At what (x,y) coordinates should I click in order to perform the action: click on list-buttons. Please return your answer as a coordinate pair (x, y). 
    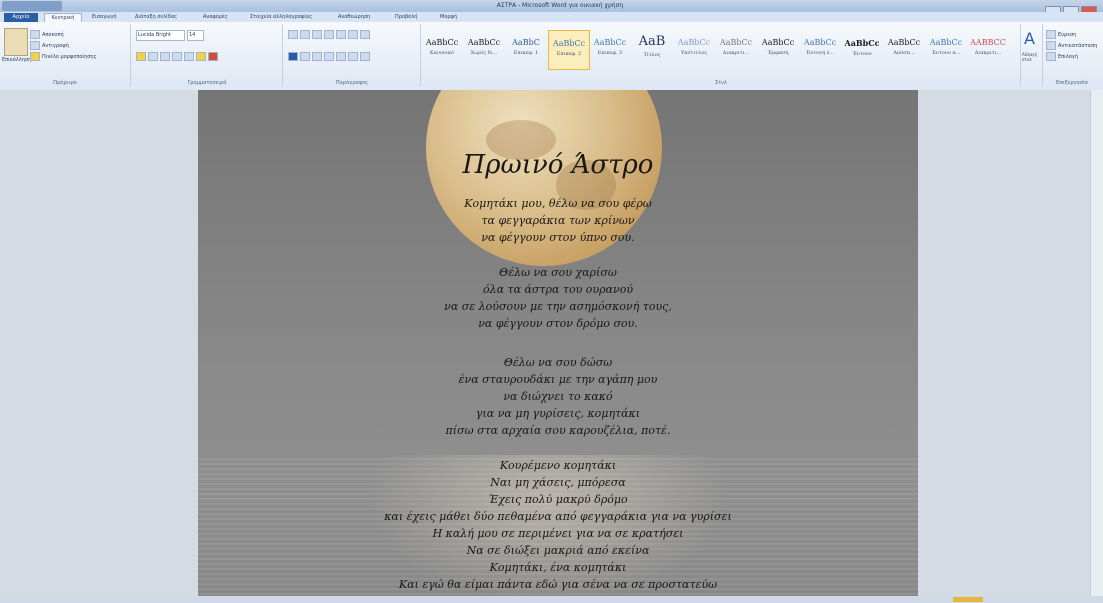
    Looking at the image, I should click on (330, 34).